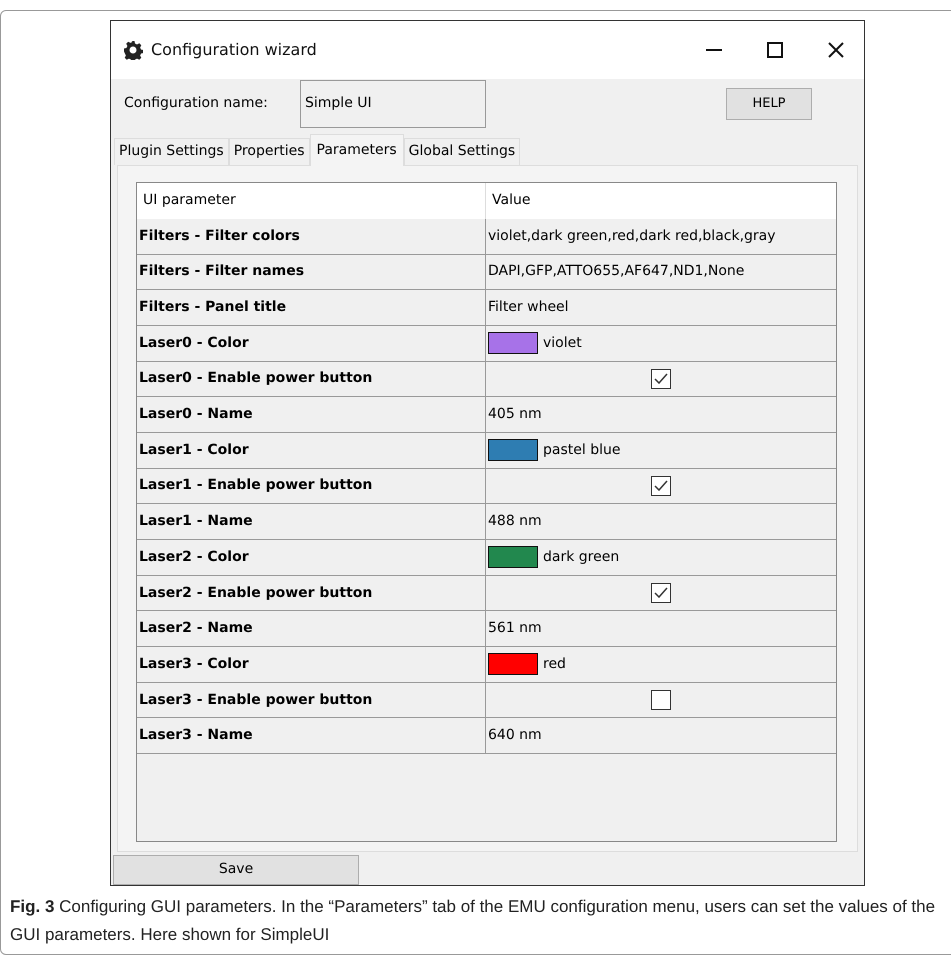  Describe the element at coordinates (515, 414) in the screenshot. I see `value-cell-text: 405 nm` at that location.